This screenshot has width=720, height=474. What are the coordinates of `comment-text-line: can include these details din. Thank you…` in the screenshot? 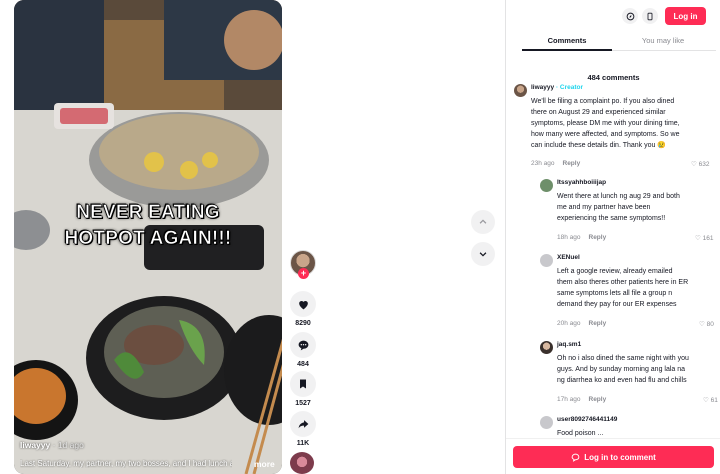 It's located at (599, 145).